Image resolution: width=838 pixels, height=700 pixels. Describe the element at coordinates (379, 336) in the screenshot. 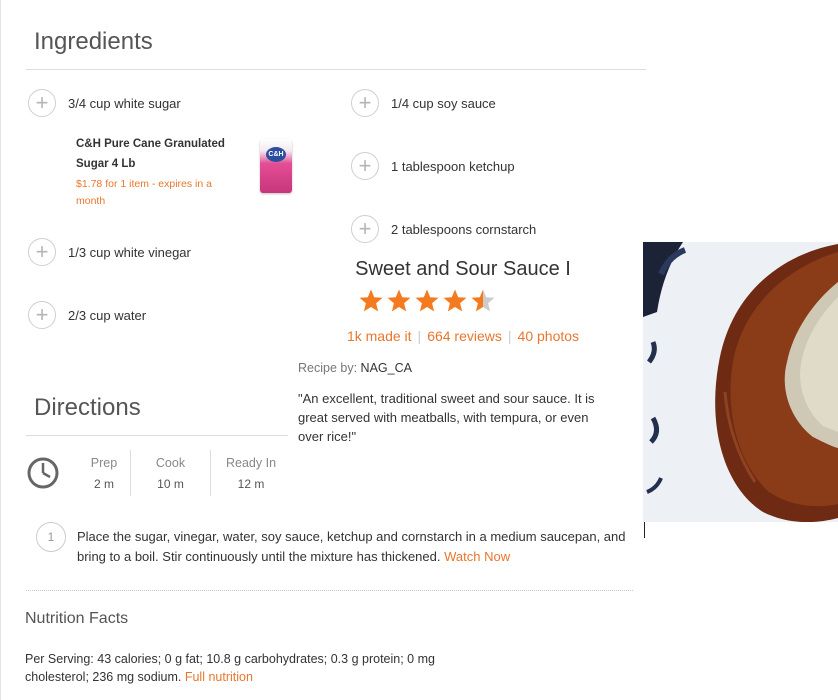

I see `made-it-link: 1k made it` at that location.